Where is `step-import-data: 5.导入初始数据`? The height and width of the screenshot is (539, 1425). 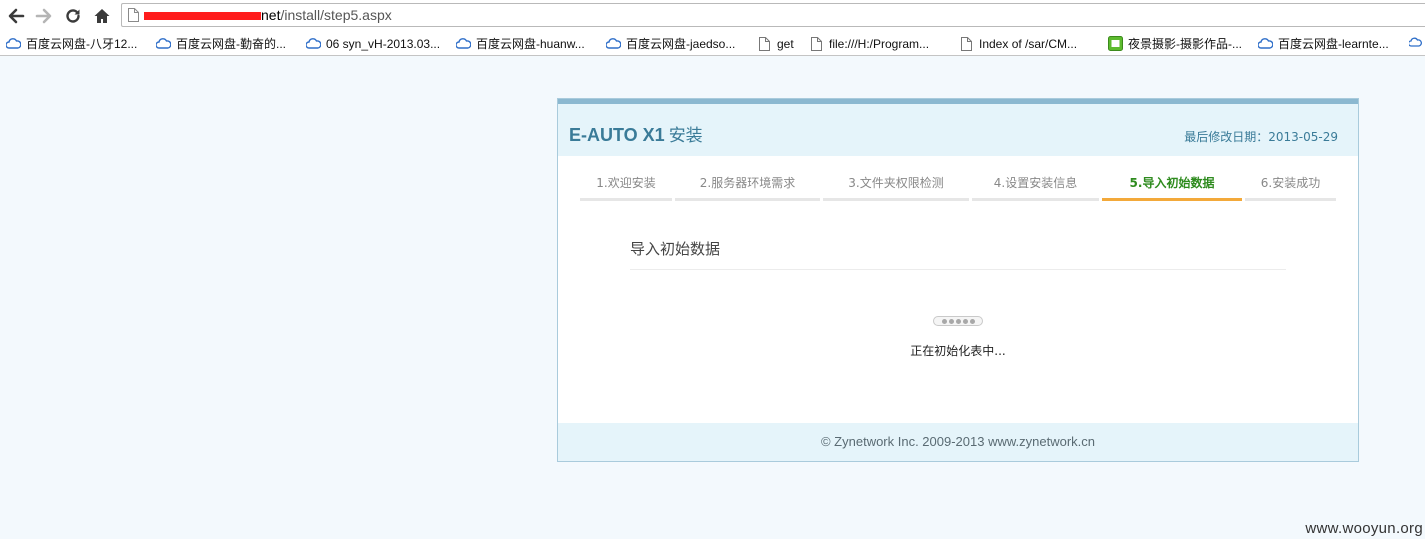
step-import-data: 5.导入初始数据 is located at coordinates (1172, 186).